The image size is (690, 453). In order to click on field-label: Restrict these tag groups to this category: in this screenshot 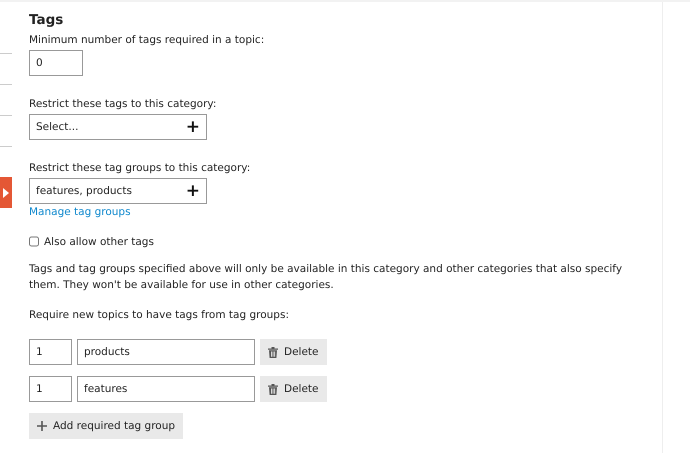, I will do `click(139, 168)`.